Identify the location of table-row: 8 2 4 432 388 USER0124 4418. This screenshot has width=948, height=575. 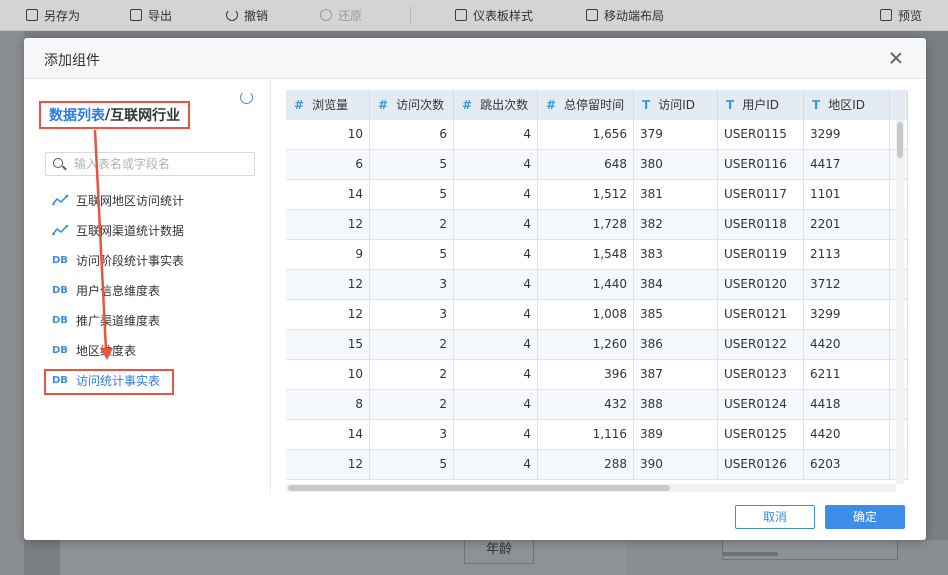
(597, 405).